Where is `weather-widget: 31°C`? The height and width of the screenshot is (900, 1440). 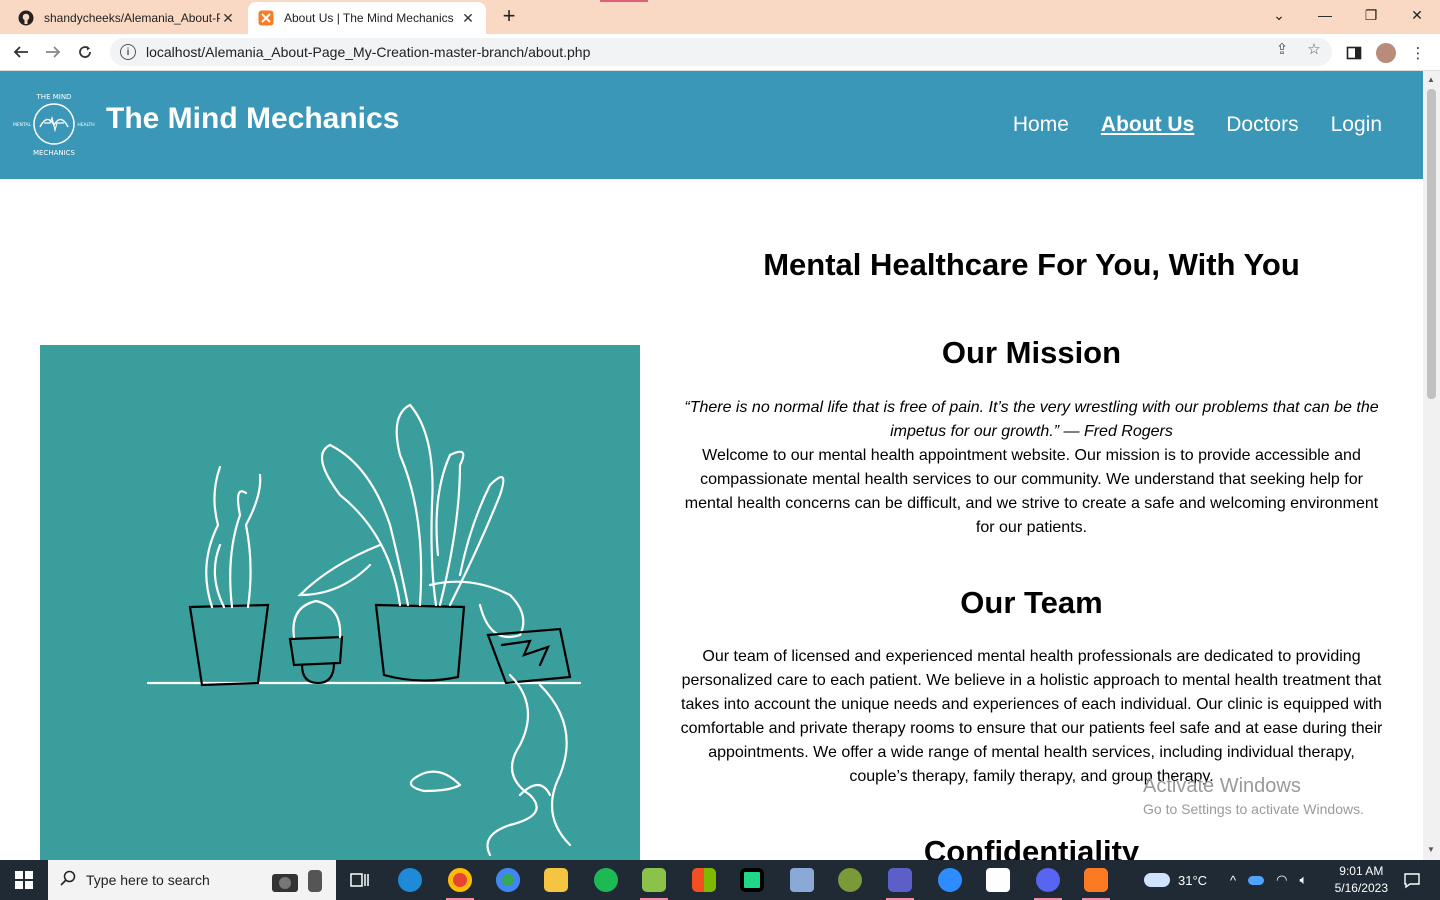
weather-widget: 31°C is located at coordinates (1175, 880).